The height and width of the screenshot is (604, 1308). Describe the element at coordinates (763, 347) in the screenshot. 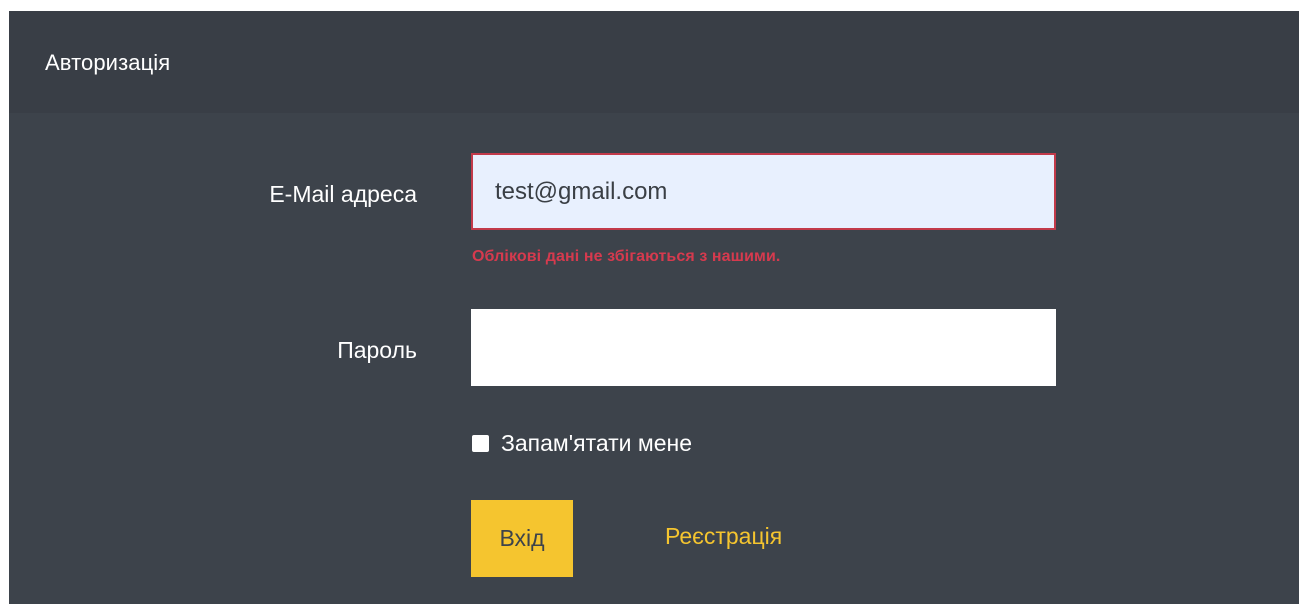

I see `password-input` at that location.